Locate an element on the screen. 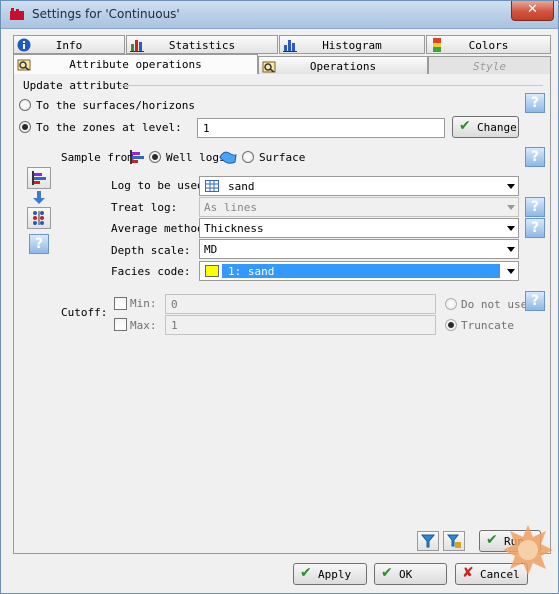 The image size is (559, 594). filter-icon is located at coordinates (428, 541).